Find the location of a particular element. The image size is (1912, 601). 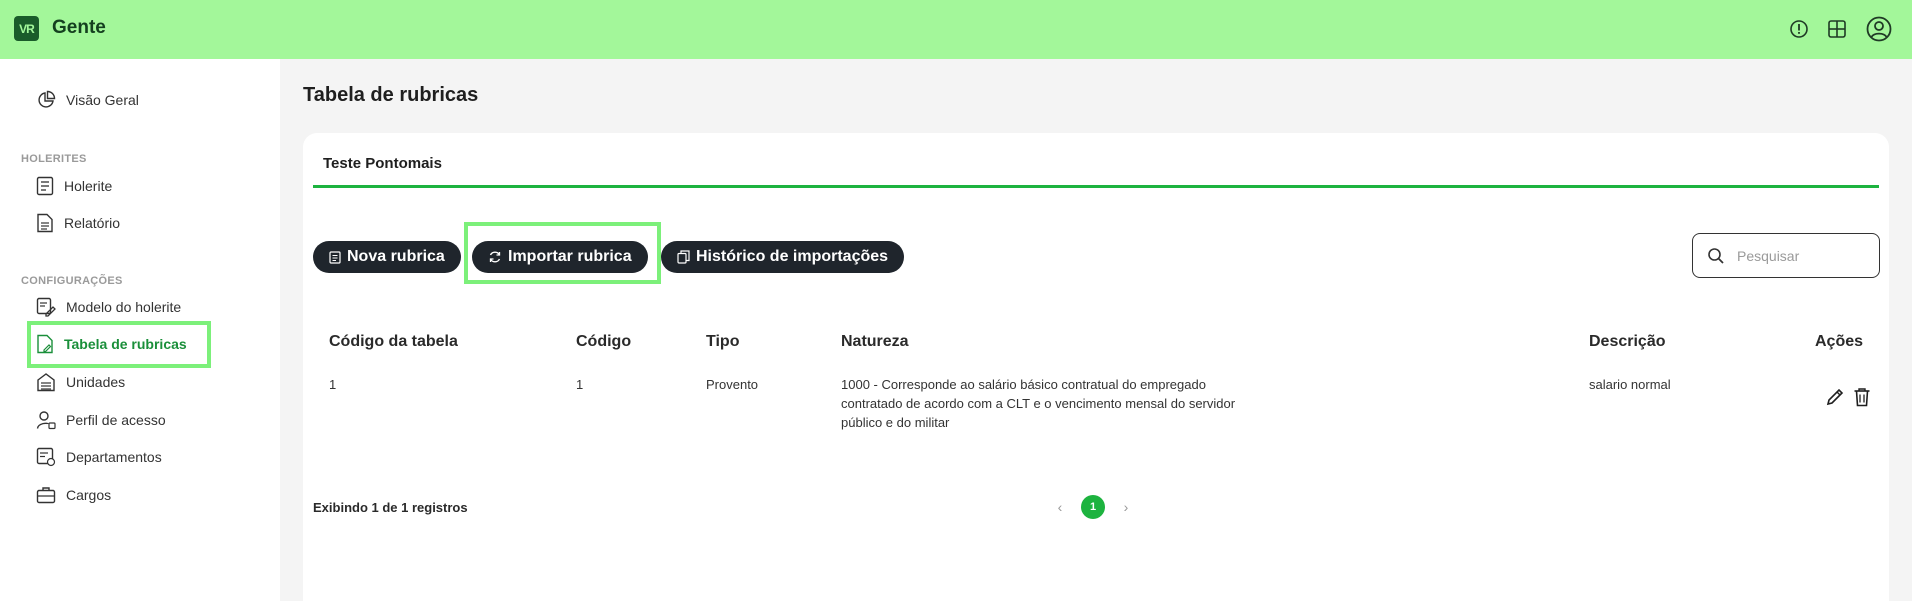

section-configuracoes: CONFIGURAÇÕES is located at coordinates (72, 281).